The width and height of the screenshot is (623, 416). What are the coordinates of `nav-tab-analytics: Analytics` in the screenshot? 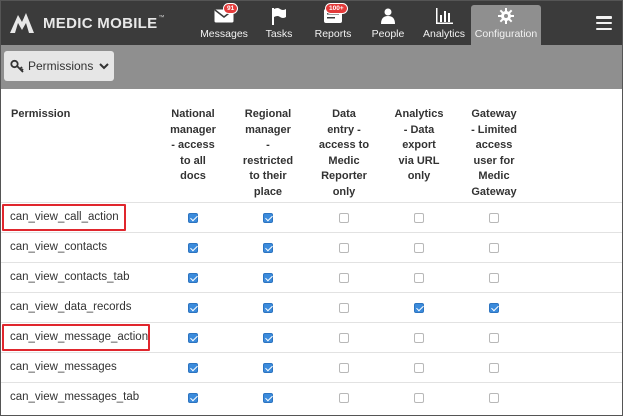 It's located at (444, 23).